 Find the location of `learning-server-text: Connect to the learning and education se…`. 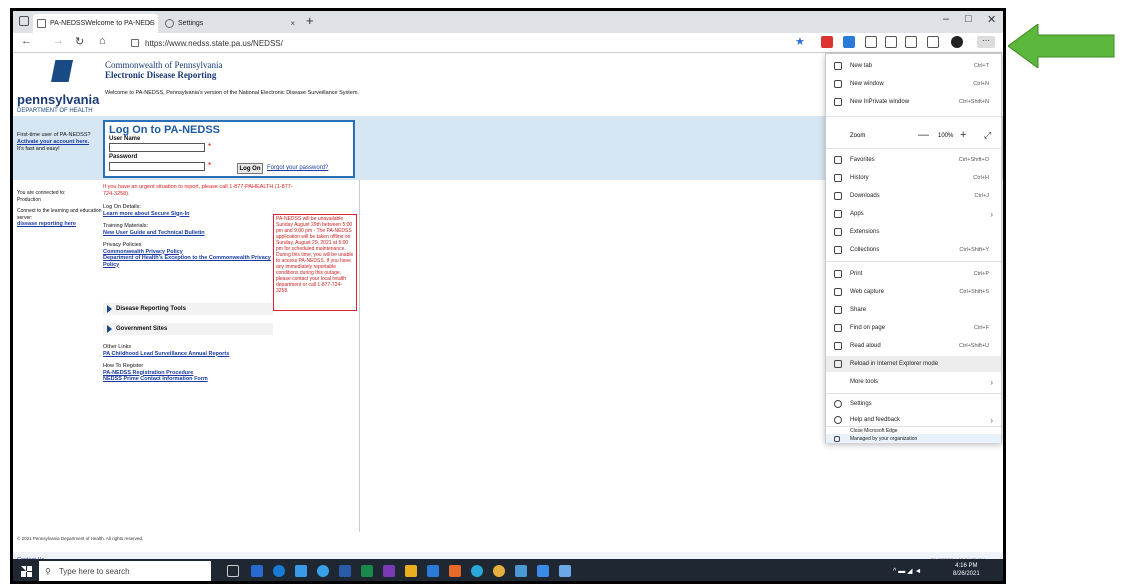

learning-server-text: Connect to the learning and education se… is located at coordinates (59, 214).